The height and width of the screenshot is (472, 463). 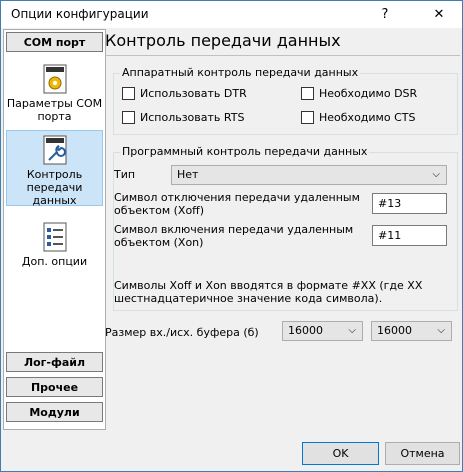 I want to click on checkbox-label: Использовать DTR, so click(x=193, y=93).